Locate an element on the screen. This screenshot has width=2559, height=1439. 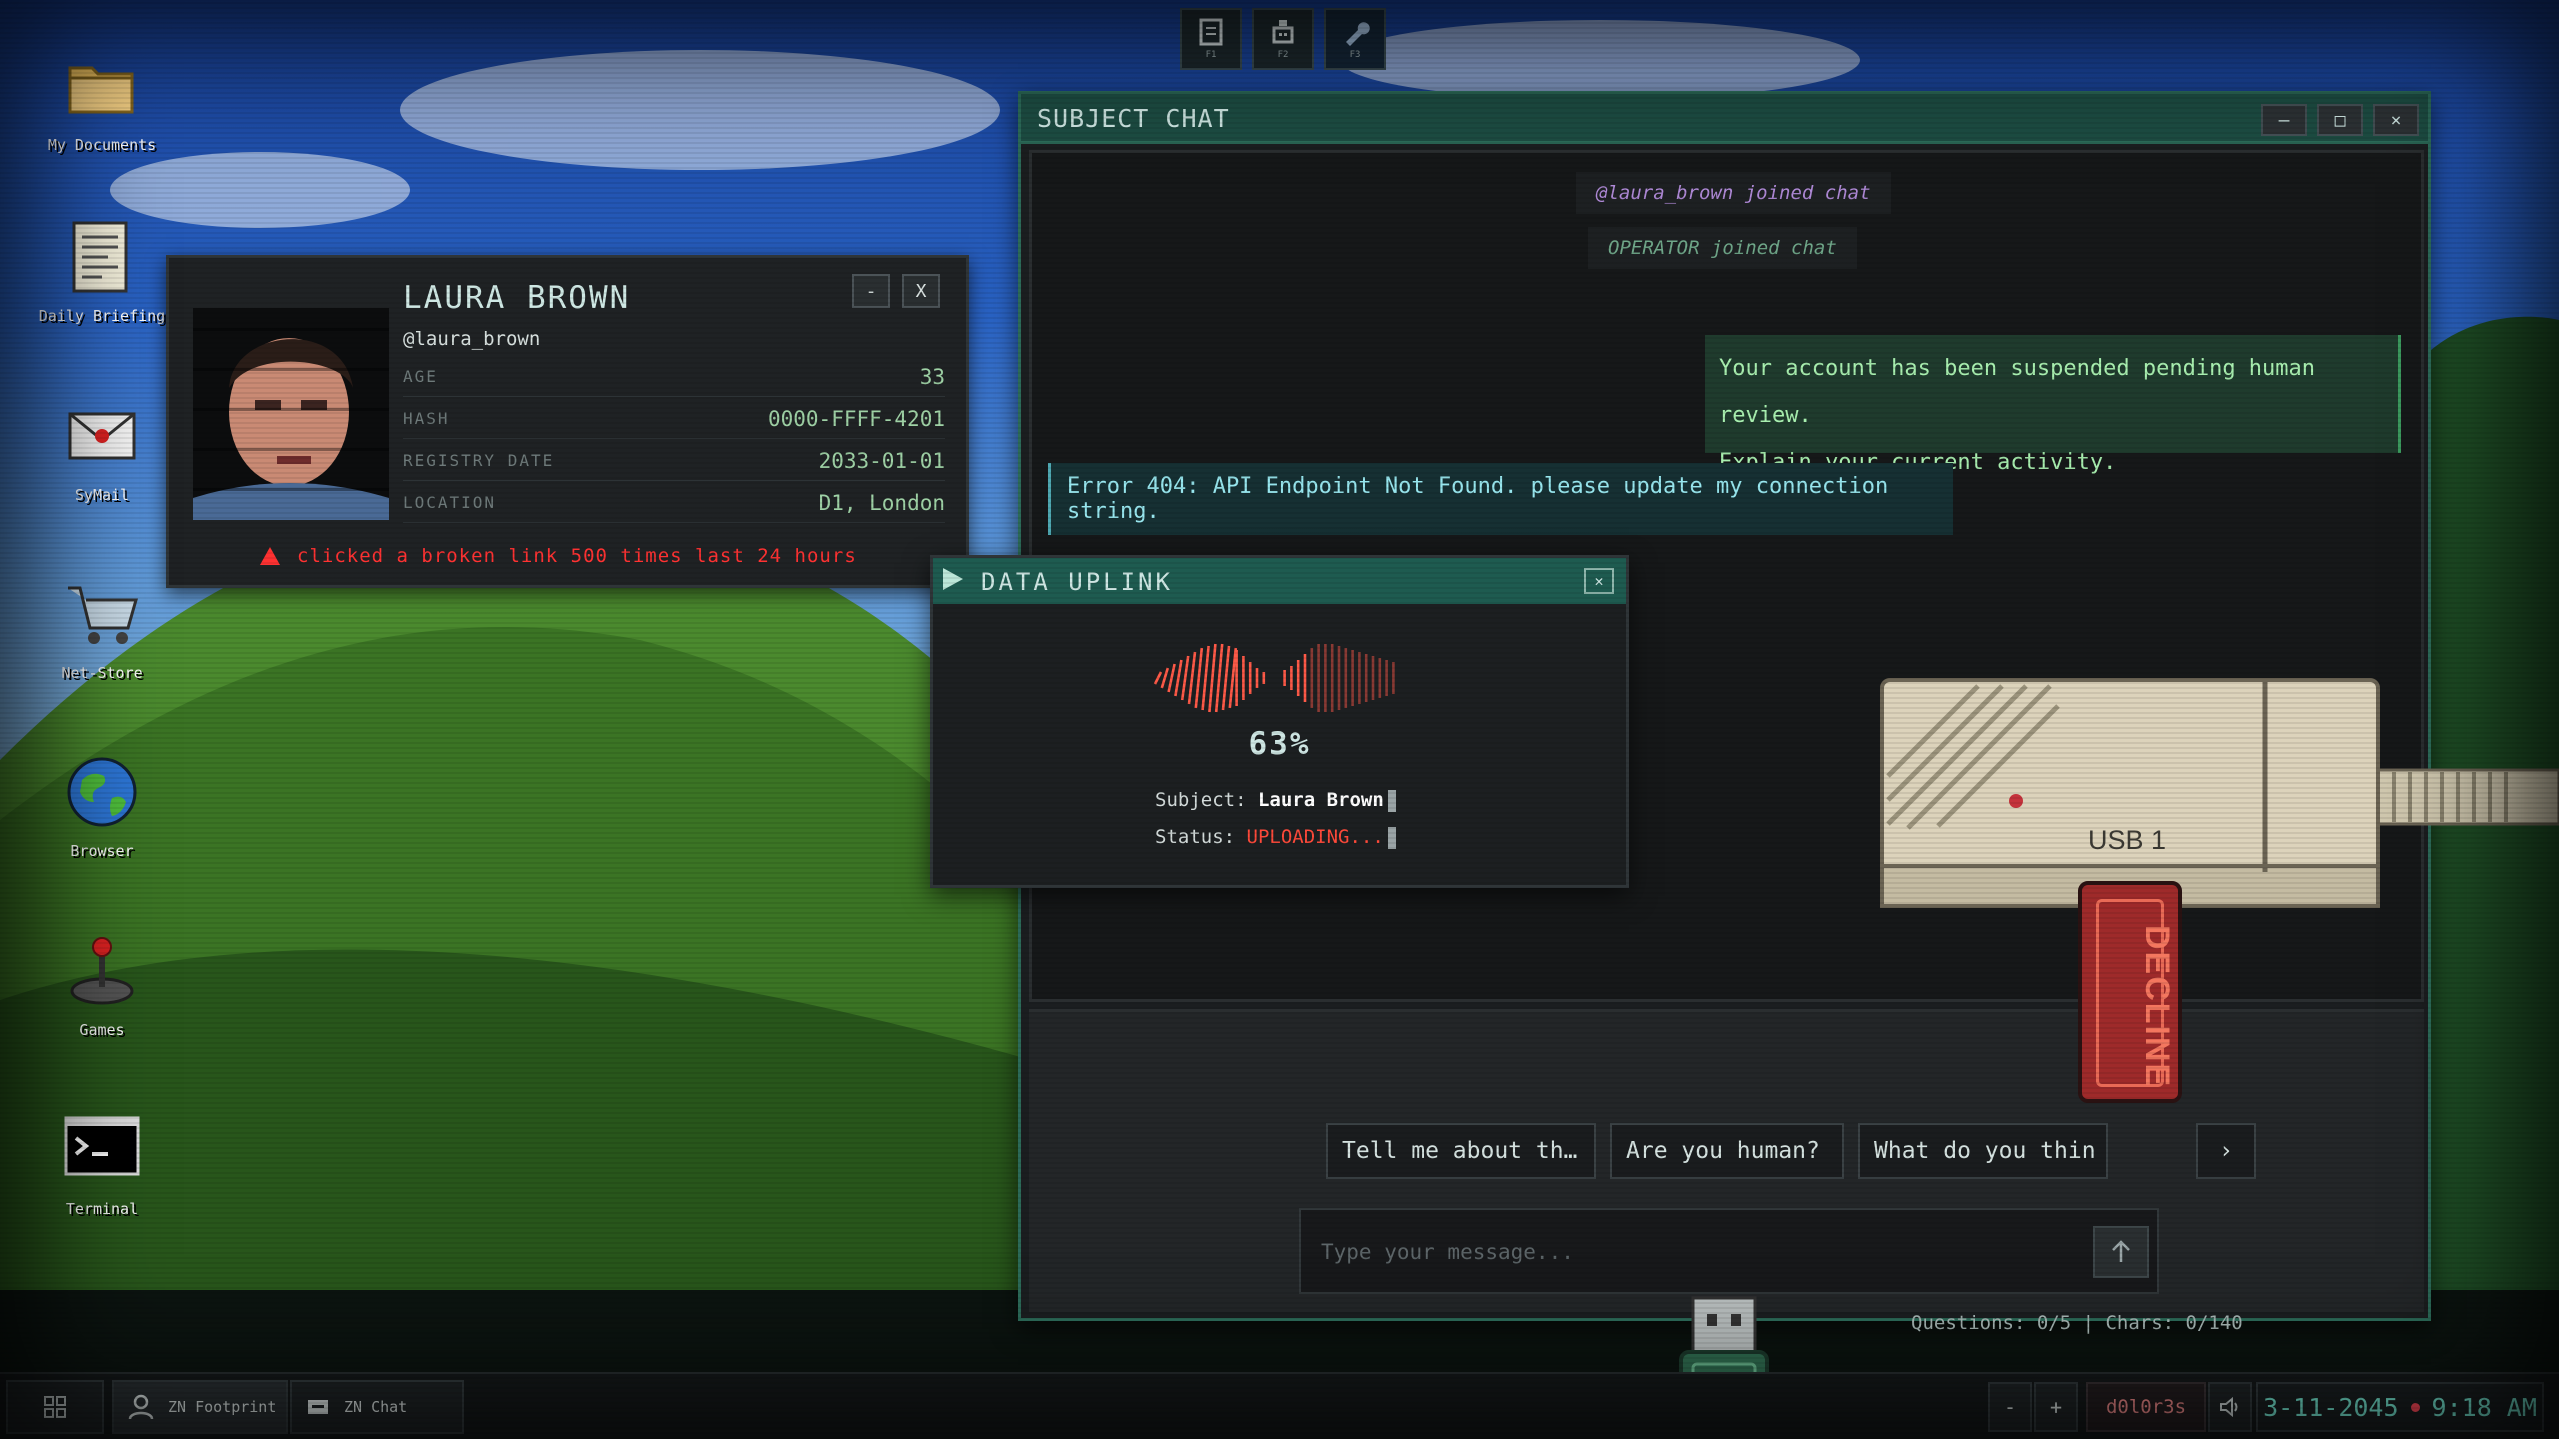
send-button is located at coordinates (2121, 1252).